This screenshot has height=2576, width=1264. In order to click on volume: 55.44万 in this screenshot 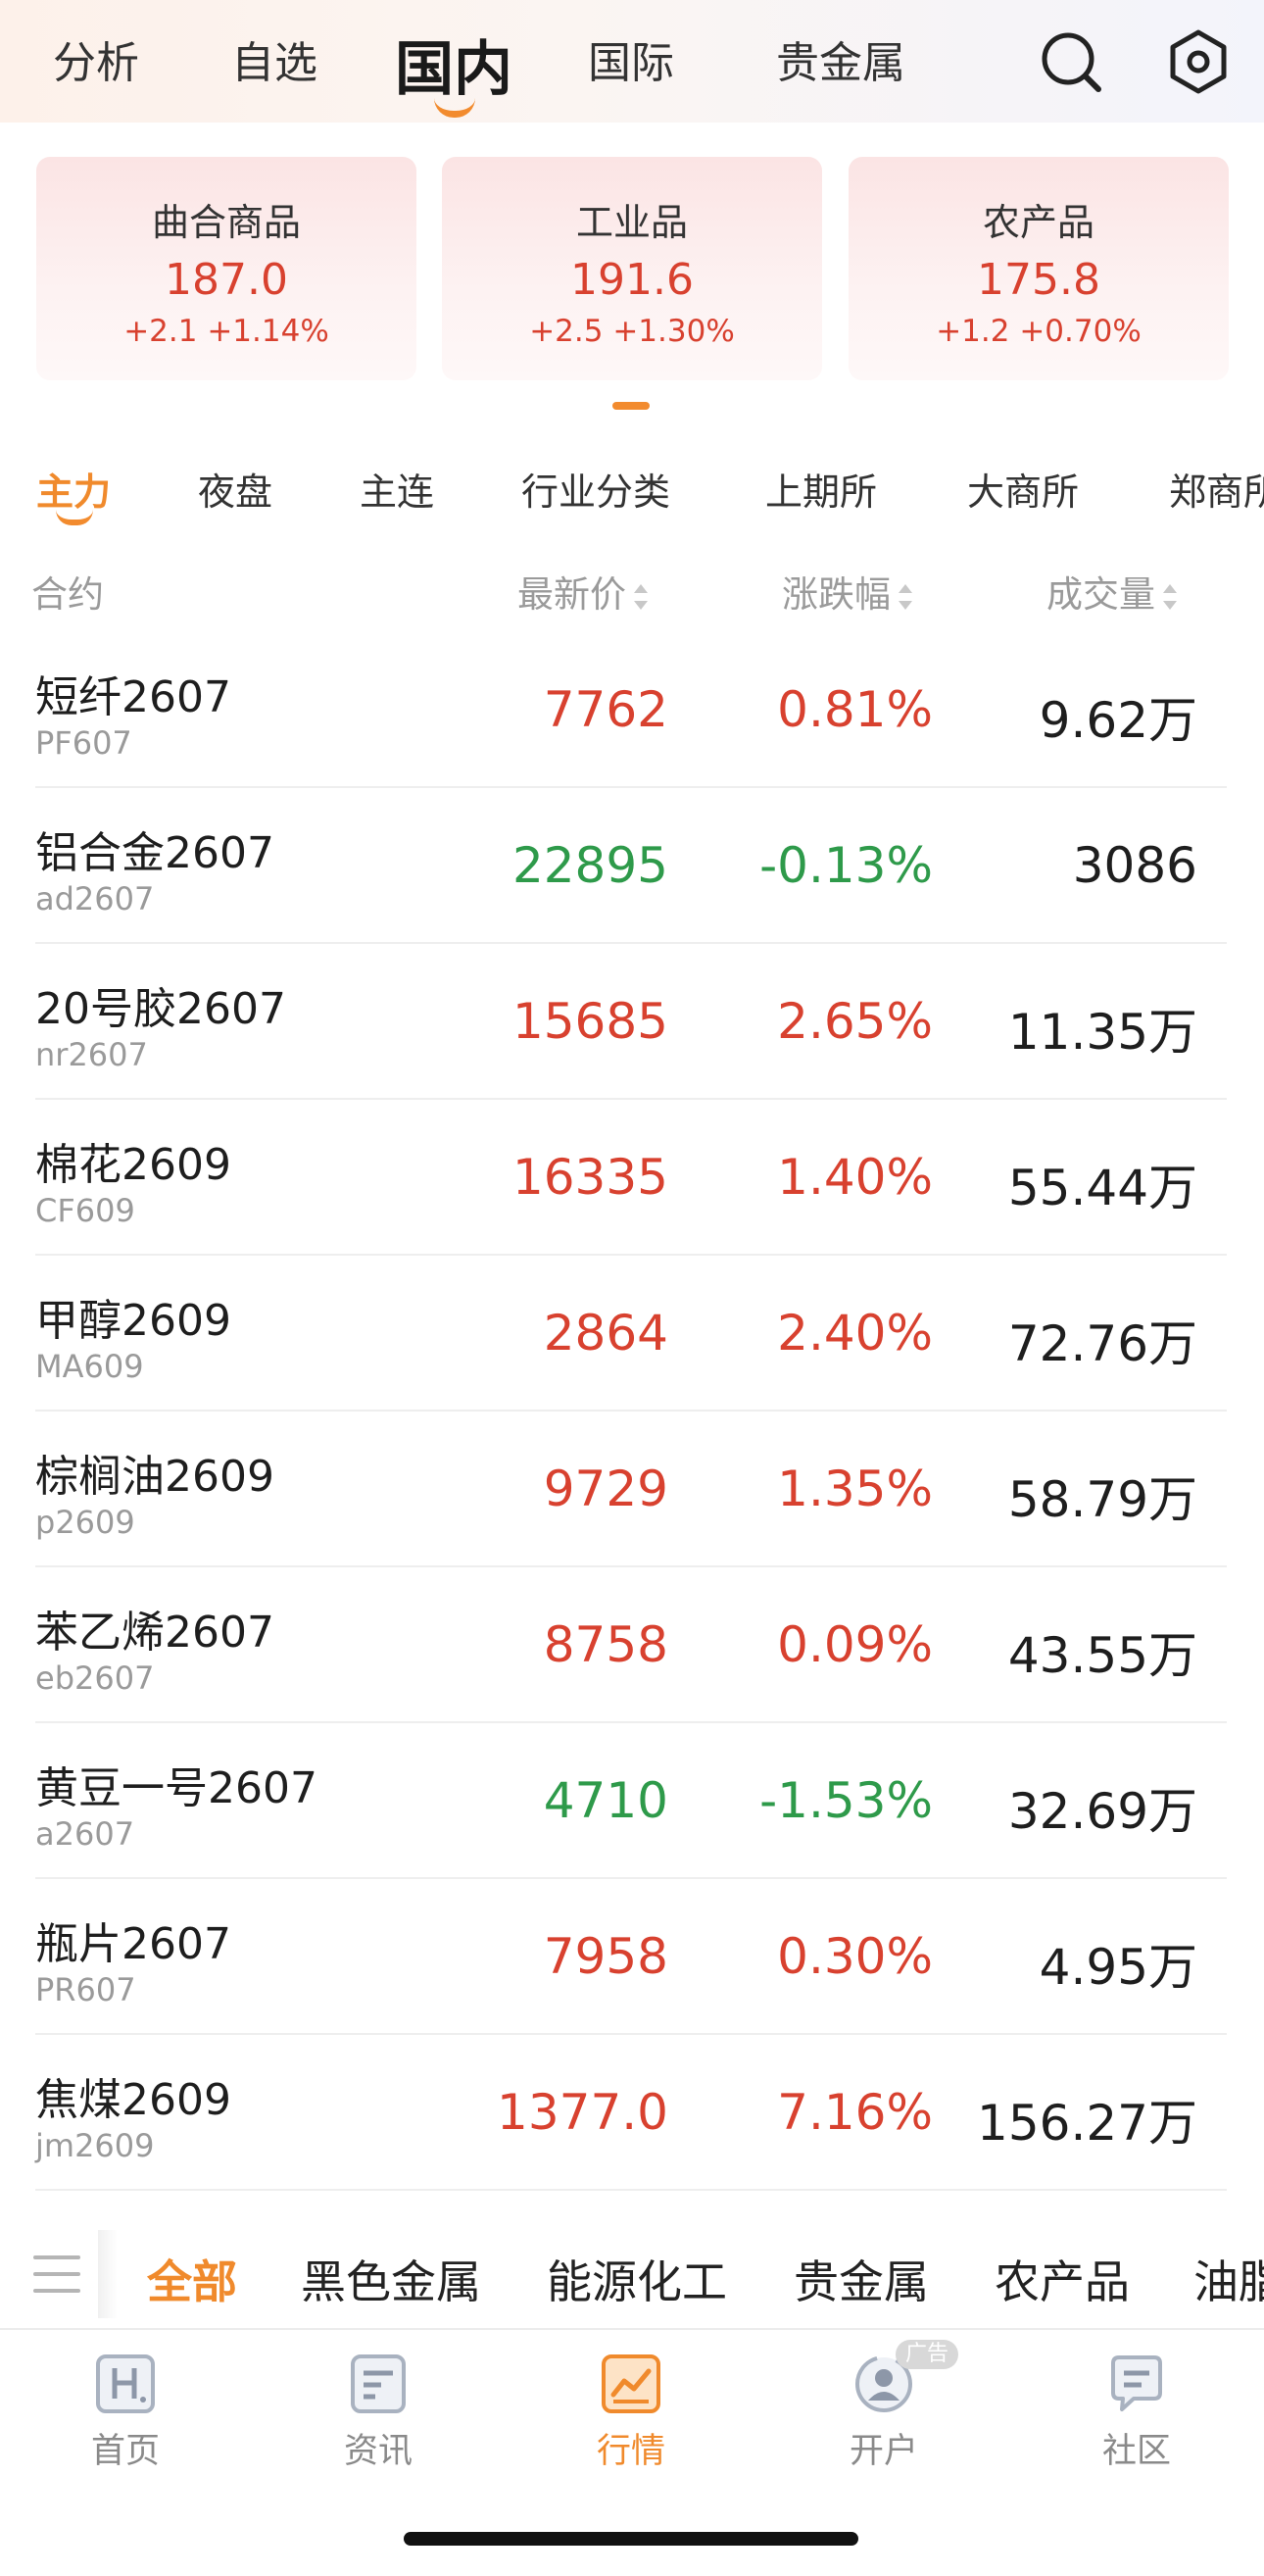, I will do `click(1102, 1188)`.